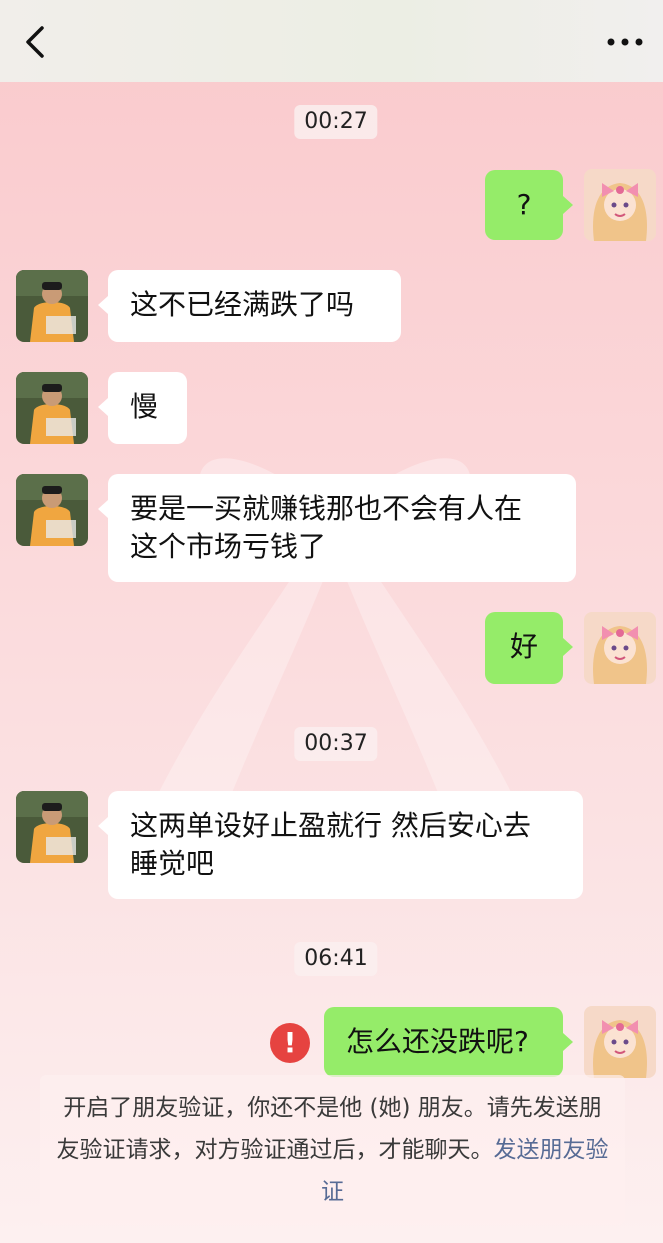 This screenshot has width=663, height=1243. What do you see at coordinates (330, 825) in the screenshot?
I see `message-text-line: 这两单设好止盈就行 然后安心去` at bounding box center [330, 825].